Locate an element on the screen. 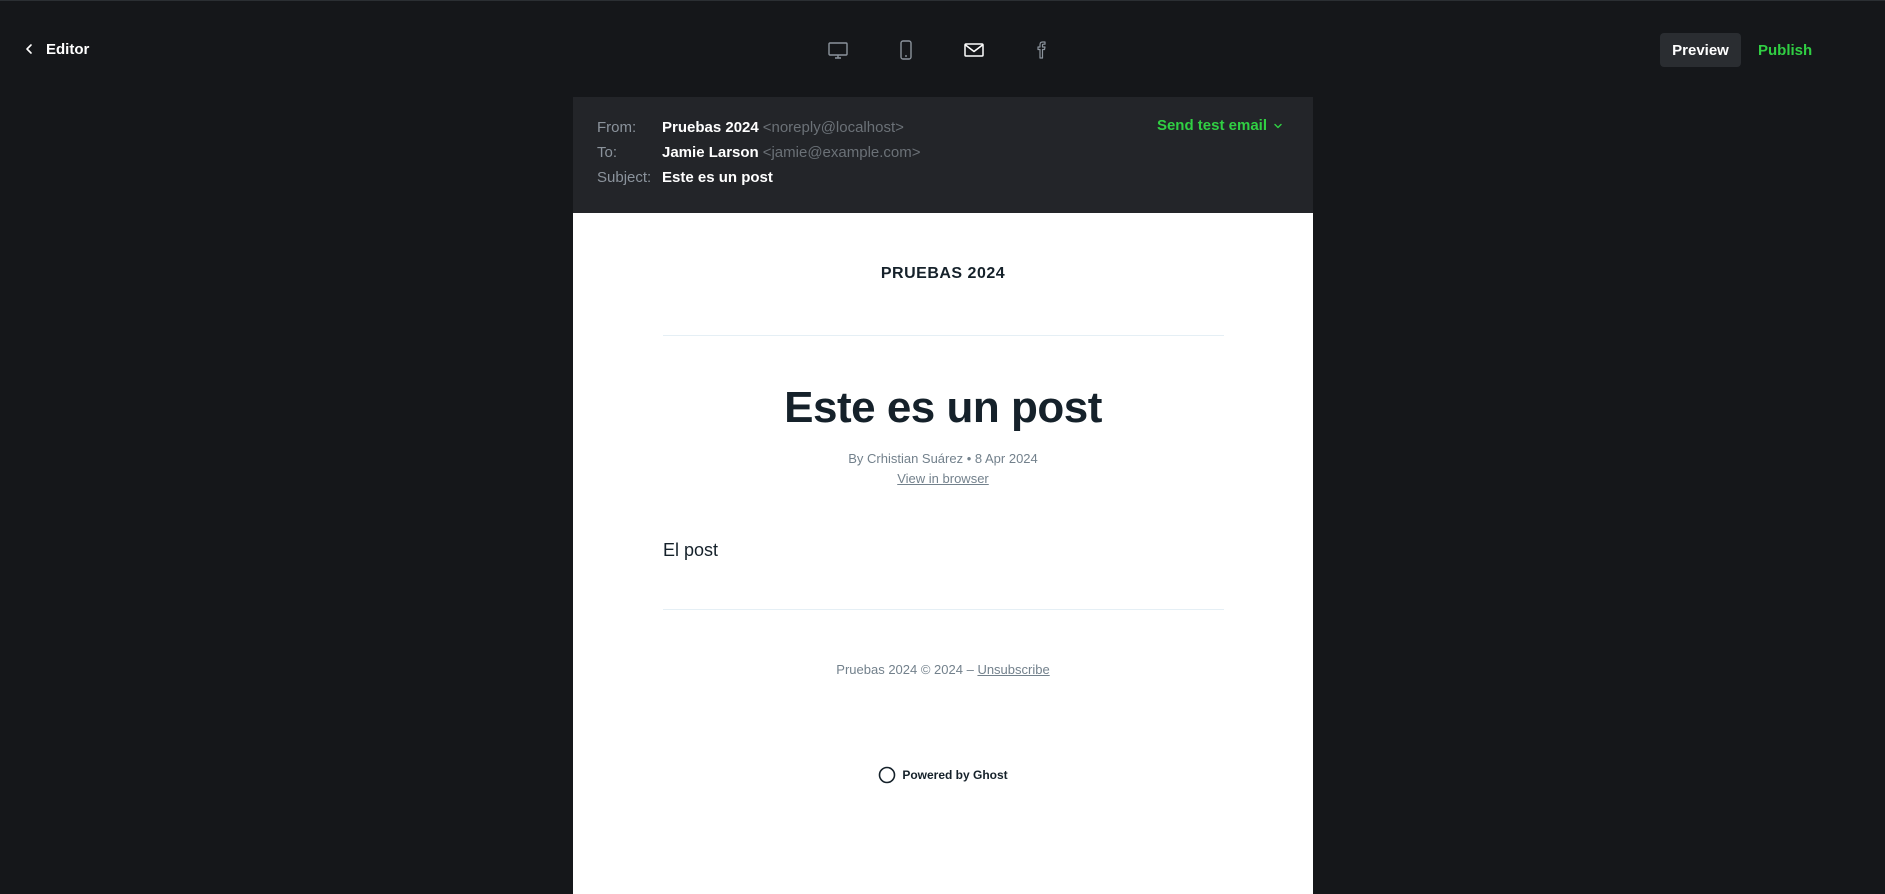 This screenshot has height=894, width=1885. powered-by-label: Powered by Ghost is located at coordinates (955, 775).